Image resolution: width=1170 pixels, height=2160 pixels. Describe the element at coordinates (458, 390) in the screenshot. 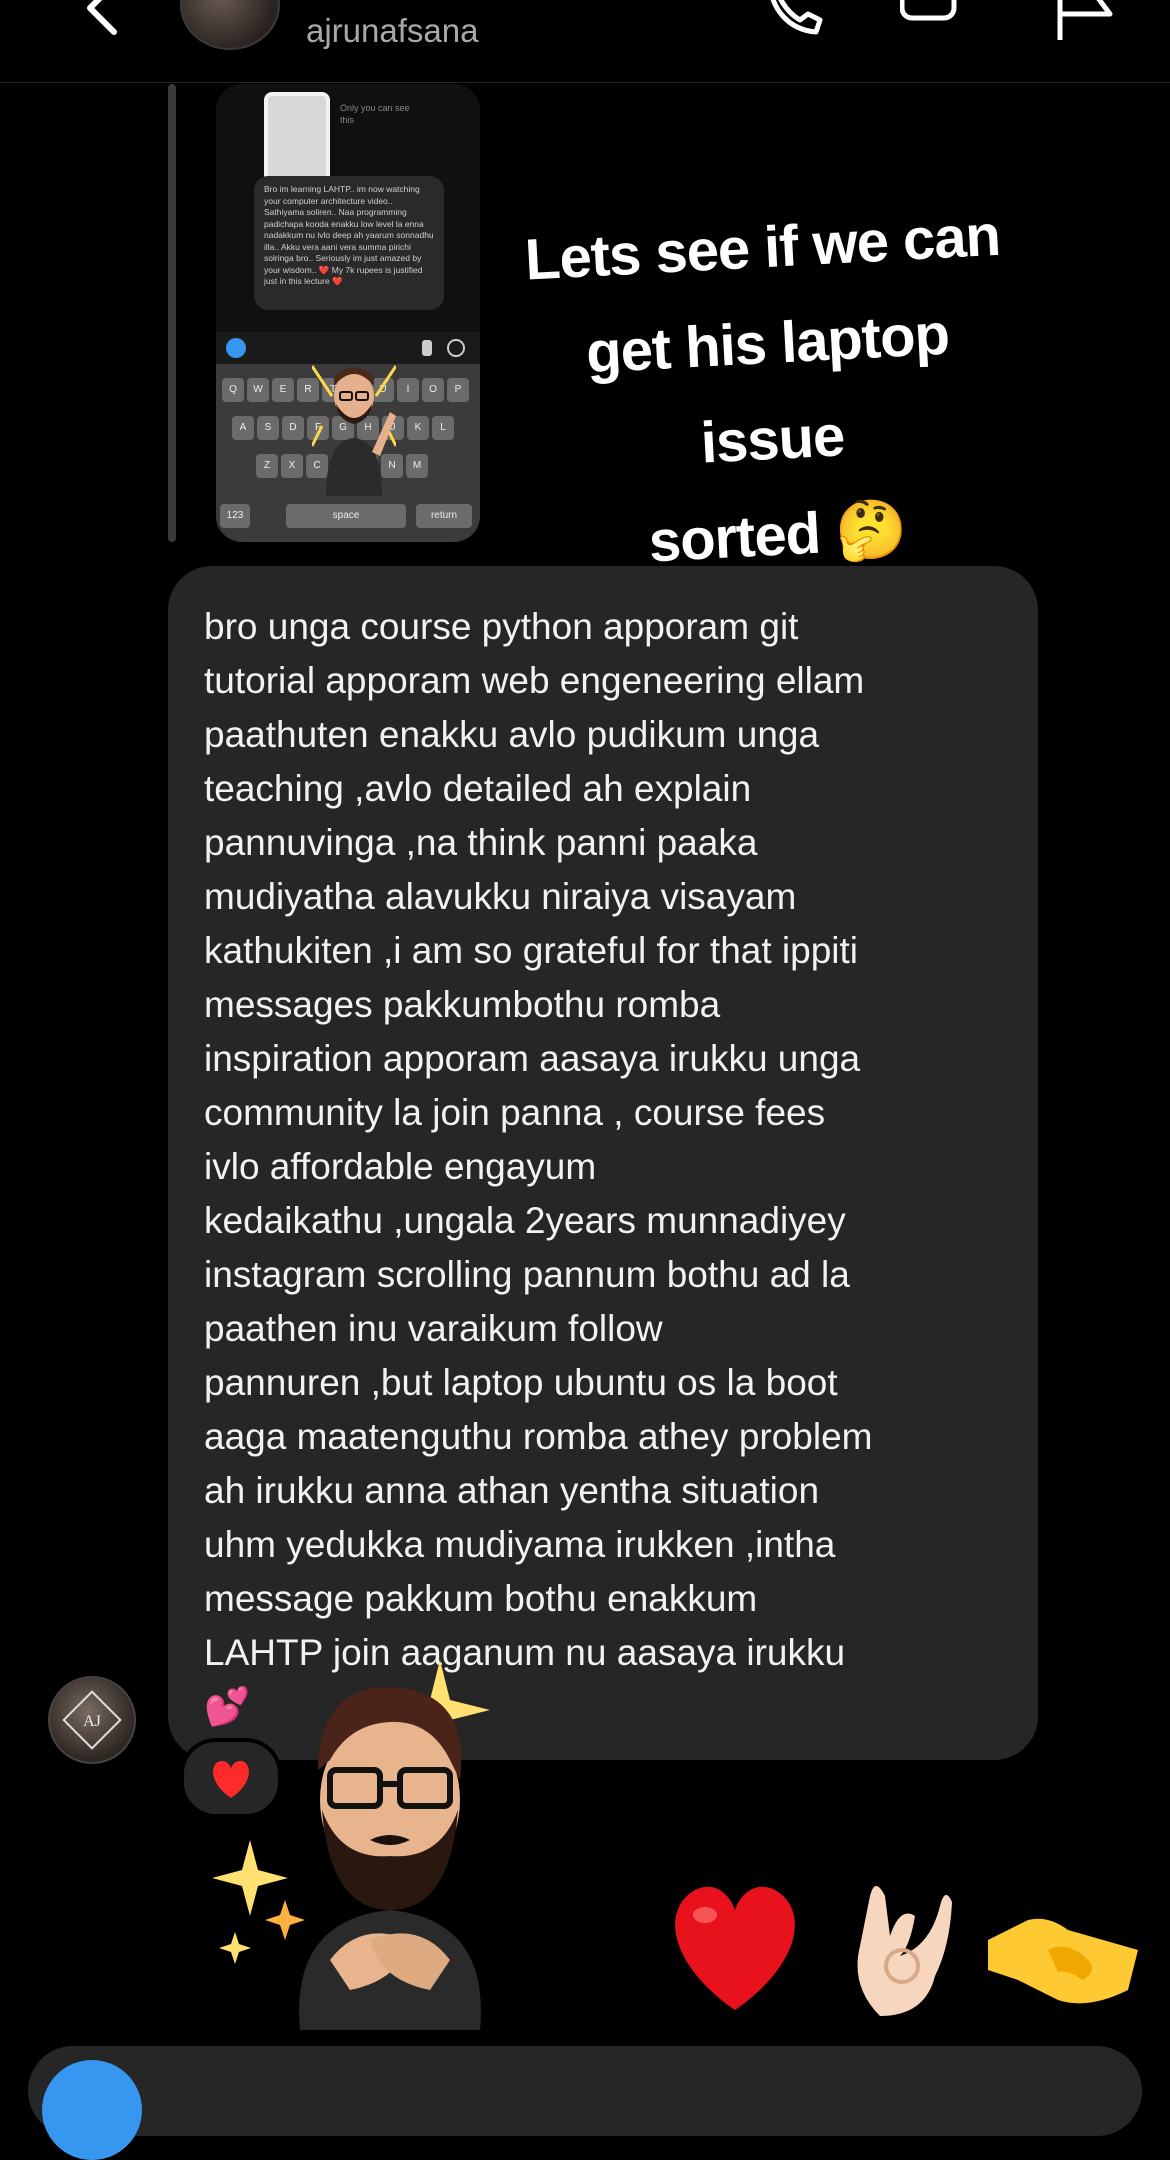

I see `thumbnail-key: P` at that location.